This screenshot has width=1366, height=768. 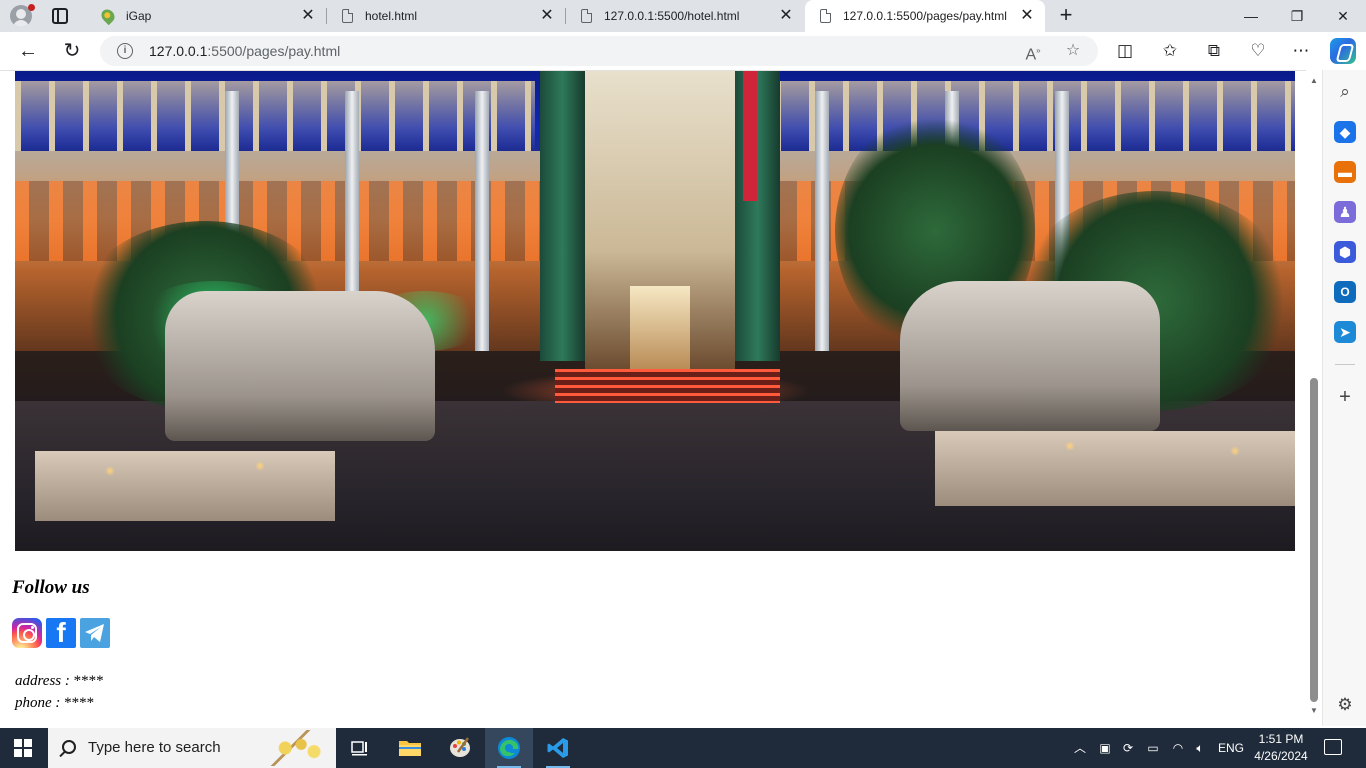 I want to click on windows-start-icon, so click(x=23, y=748).